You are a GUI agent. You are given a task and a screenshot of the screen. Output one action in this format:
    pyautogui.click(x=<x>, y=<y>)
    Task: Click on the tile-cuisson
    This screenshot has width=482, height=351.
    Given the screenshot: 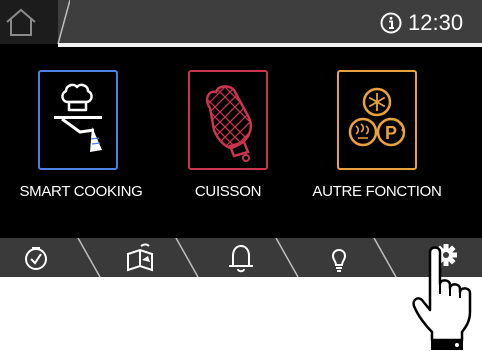 What is the action you would take?
    pyautogui.click(x=228, y=120)
    